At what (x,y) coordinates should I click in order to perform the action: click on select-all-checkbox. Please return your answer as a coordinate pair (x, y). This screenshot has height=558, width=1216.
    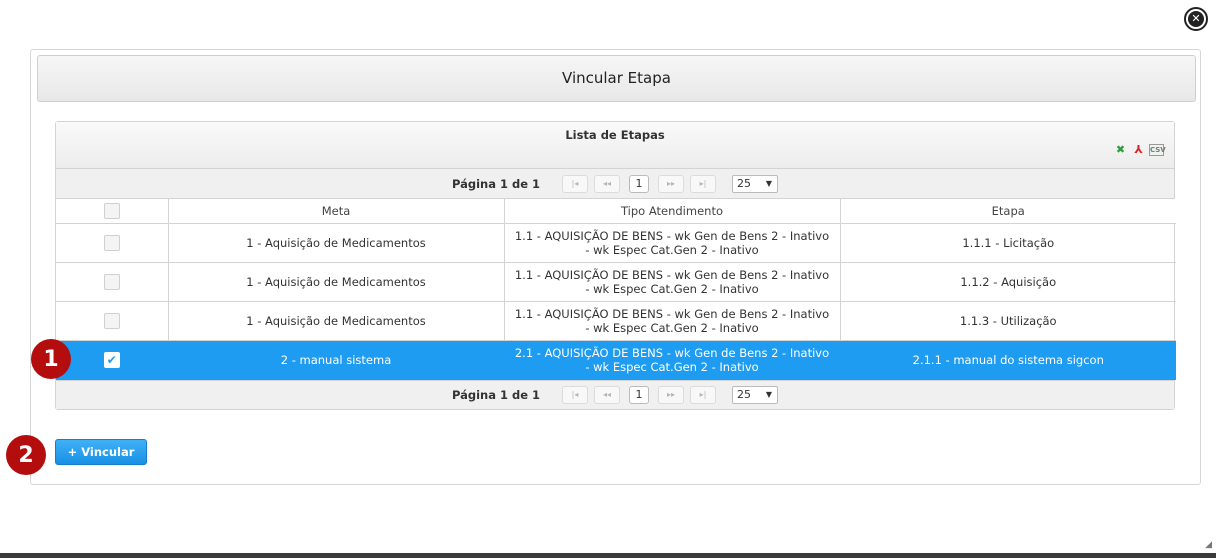
    Looking at the image, I should click on (111, 210).